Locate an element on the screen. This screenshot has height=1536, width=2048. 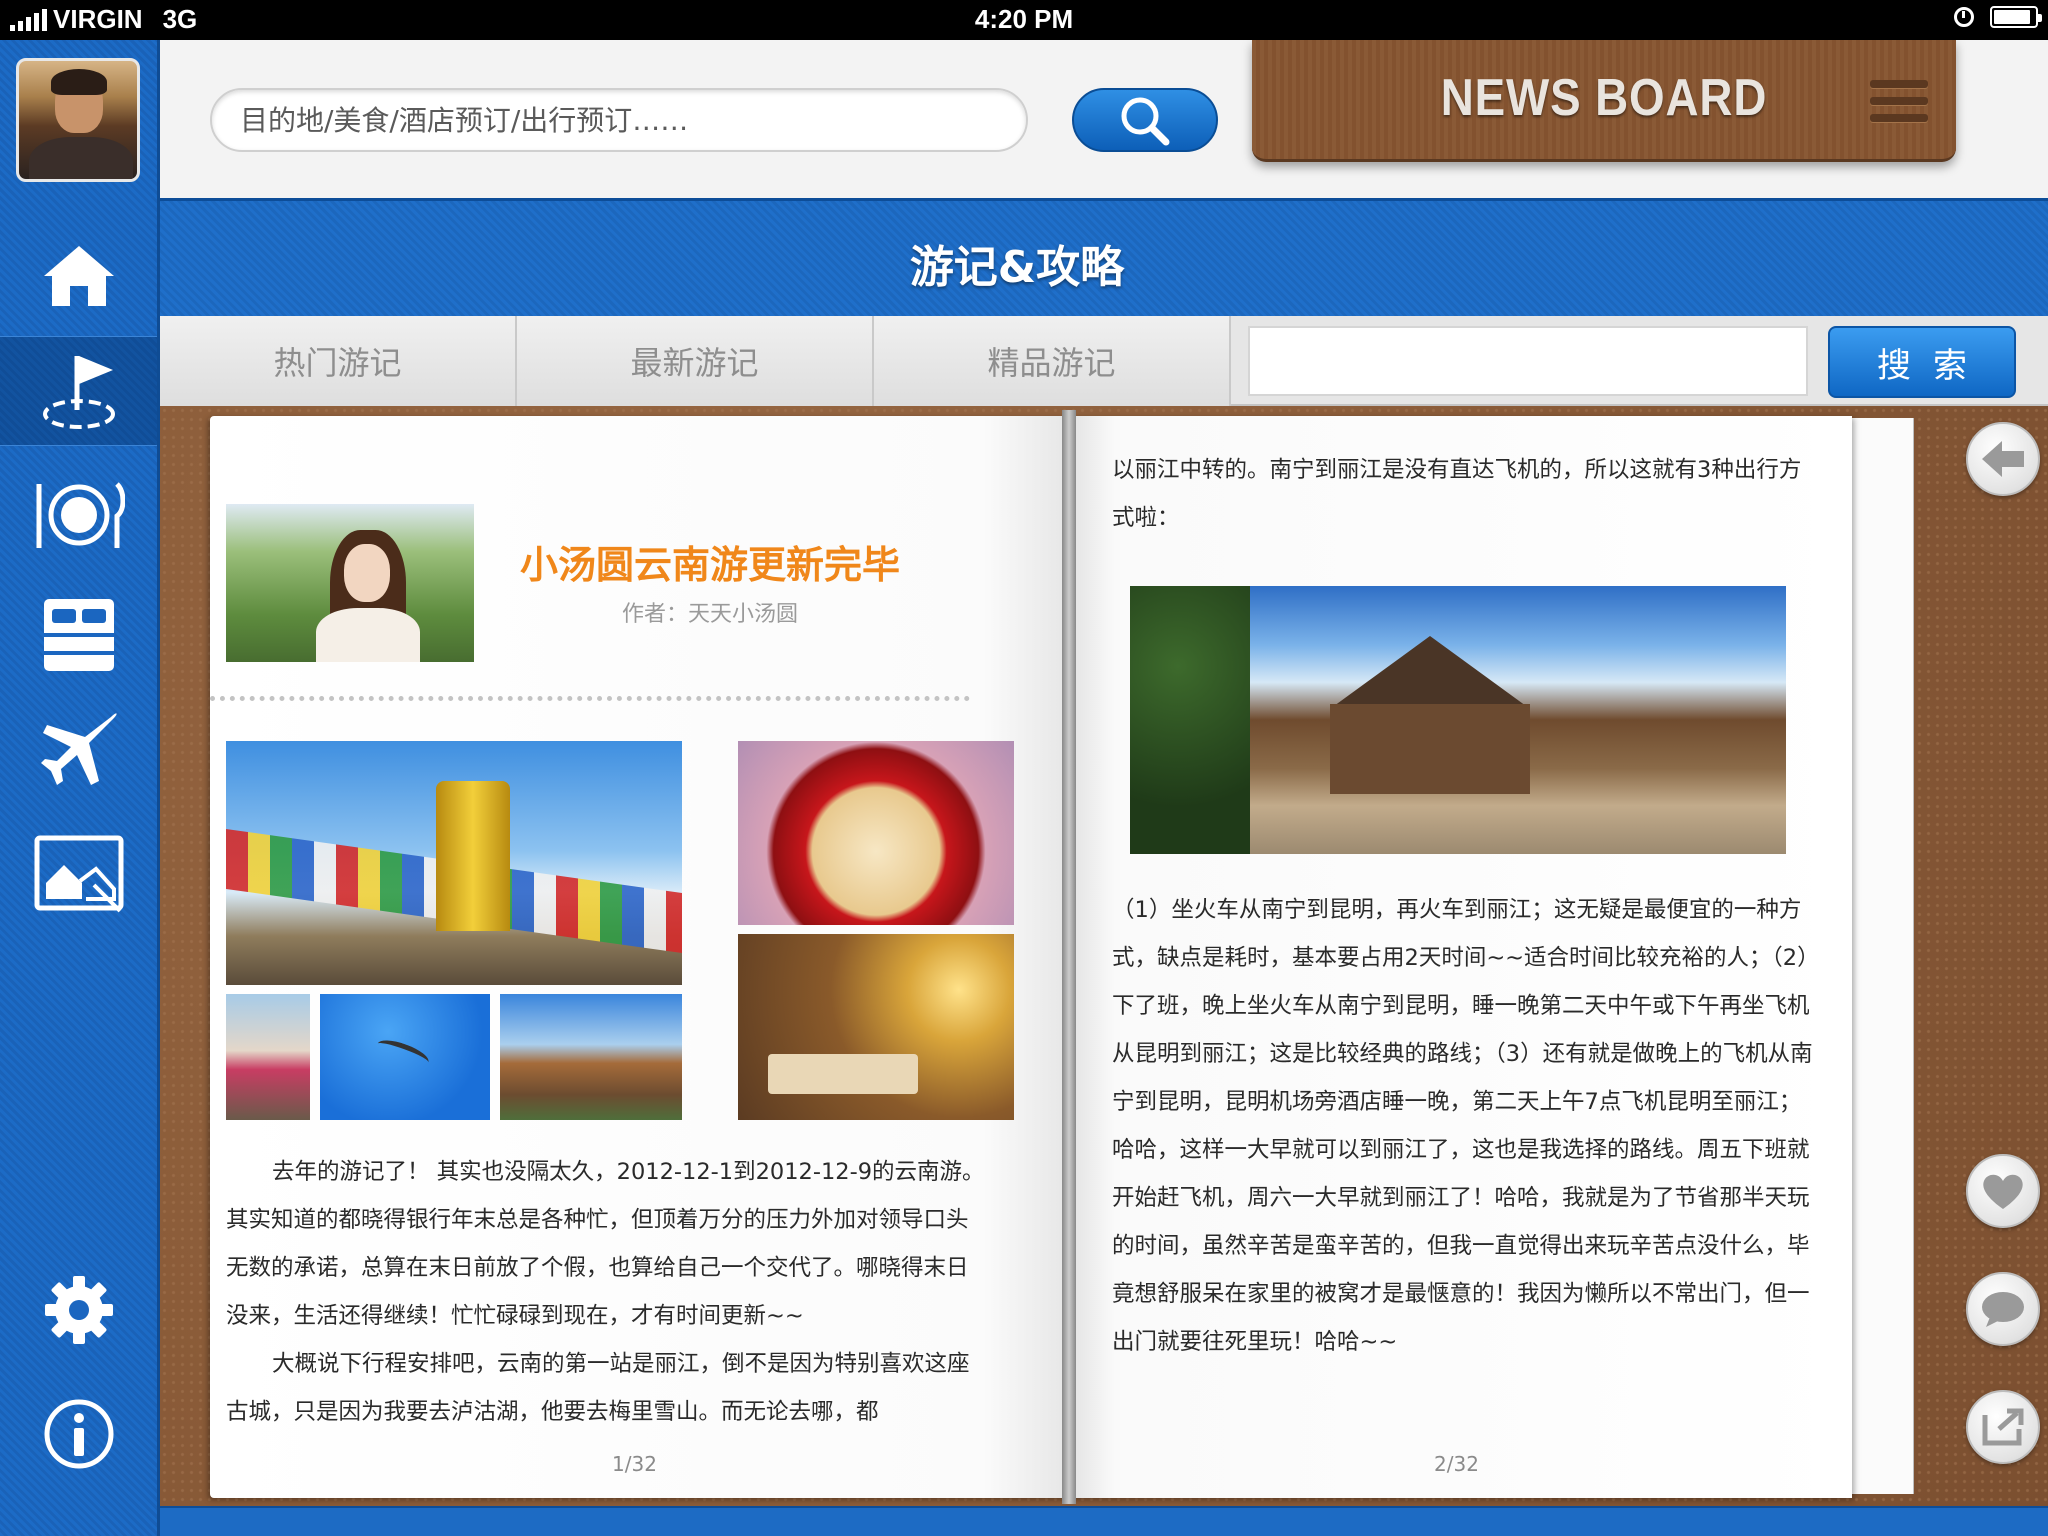
news-board-panel: NEWS BOARD is located at coordinates (1604, 101).